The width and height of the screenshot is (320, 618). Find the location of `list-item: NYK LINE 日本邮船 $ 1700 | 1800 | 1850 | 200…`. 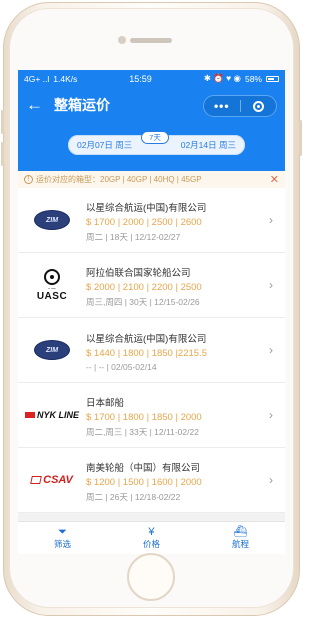

list-item: NYK LINE 日本邮船 $ 1700 | 1800 | 1850 | 200… is located at coordinates (151, 415).